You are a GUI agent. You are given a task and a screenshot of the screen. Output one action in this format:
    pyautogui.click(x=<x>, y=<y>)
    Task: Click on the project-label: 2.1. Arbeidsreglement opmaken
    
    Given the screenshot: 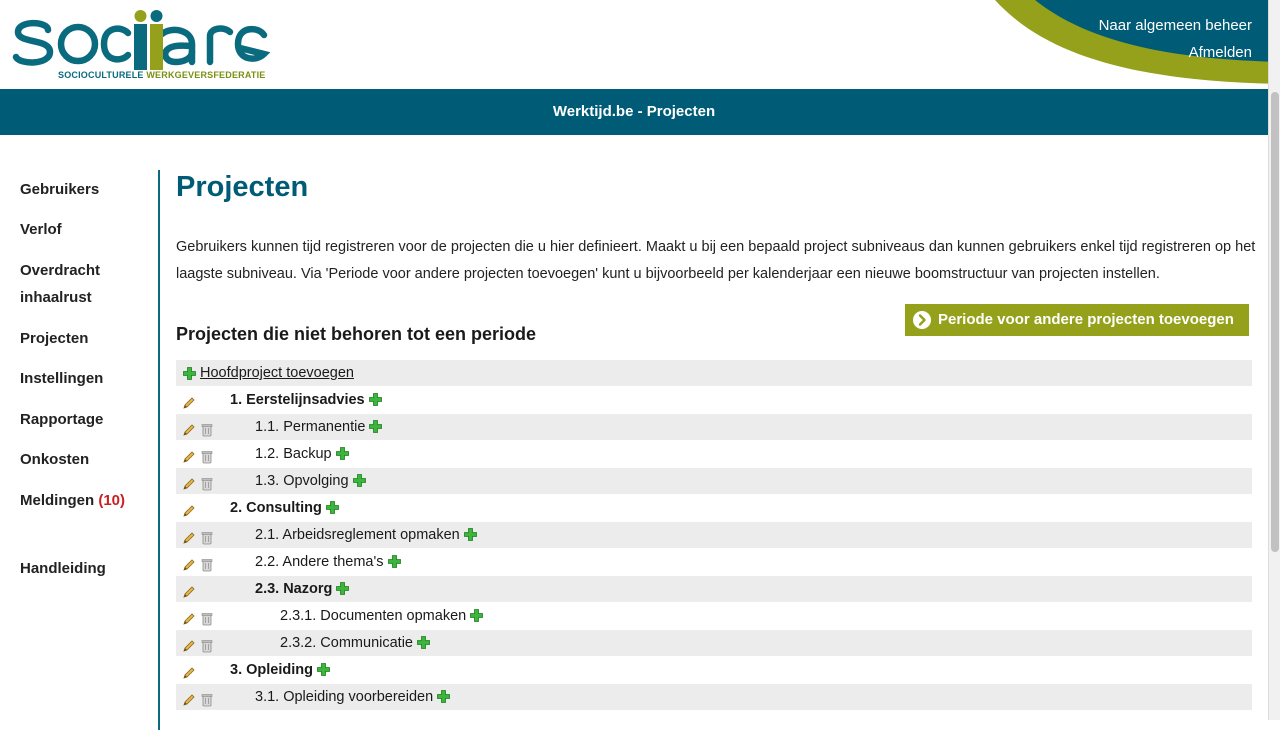 What is the action you would take?
    pyautogui.click(x=366, y=536)
    